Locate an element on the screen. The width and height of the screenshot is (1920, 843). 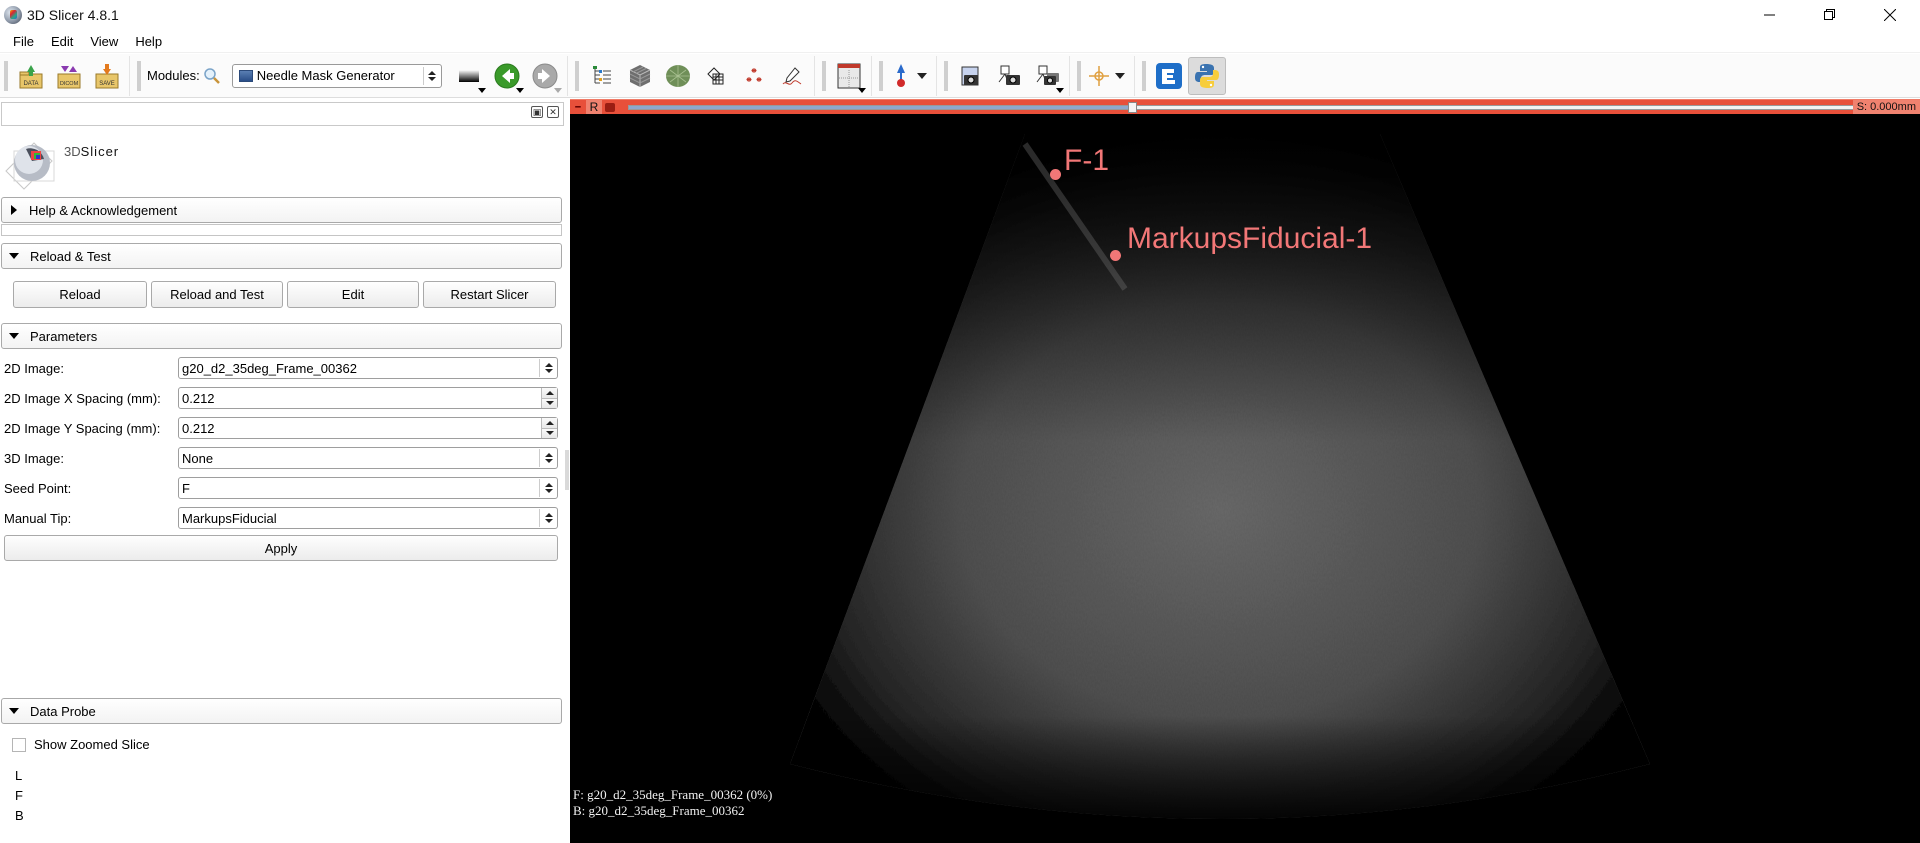
undock-icon: ▣ is located at coordinates (537, 112).